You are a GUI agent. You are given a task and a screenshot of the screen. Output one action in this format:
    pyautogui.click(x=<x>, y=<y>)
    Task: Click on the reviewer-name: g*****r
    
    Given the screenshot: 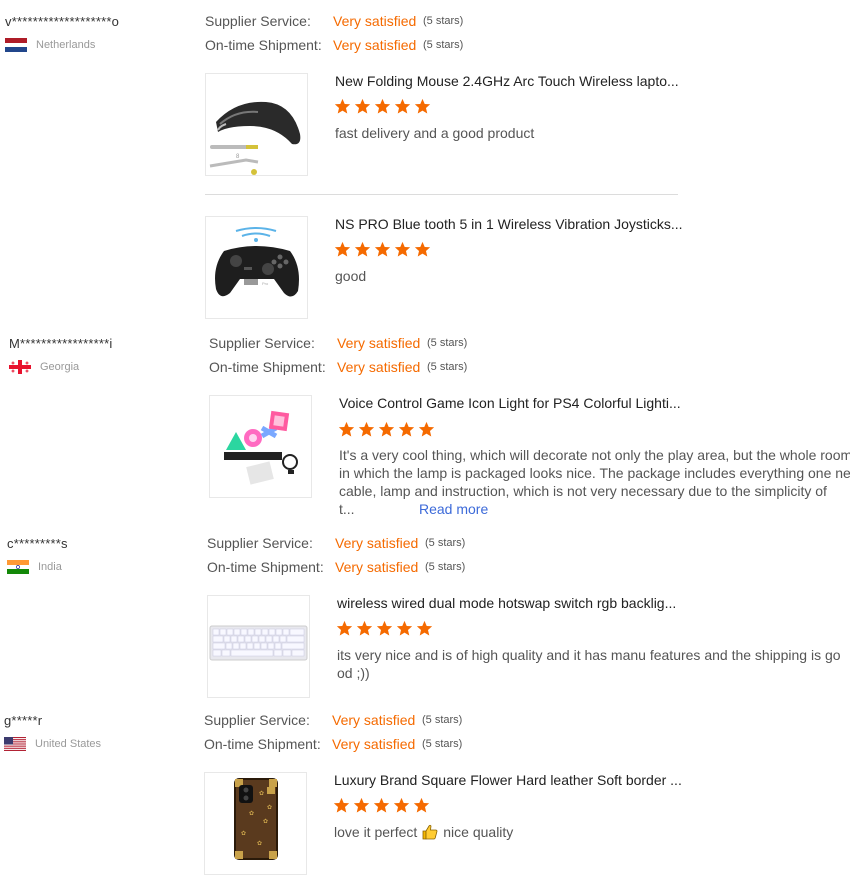 What is the action you would take?
    pyautogui.click(x=23, y=720)
    